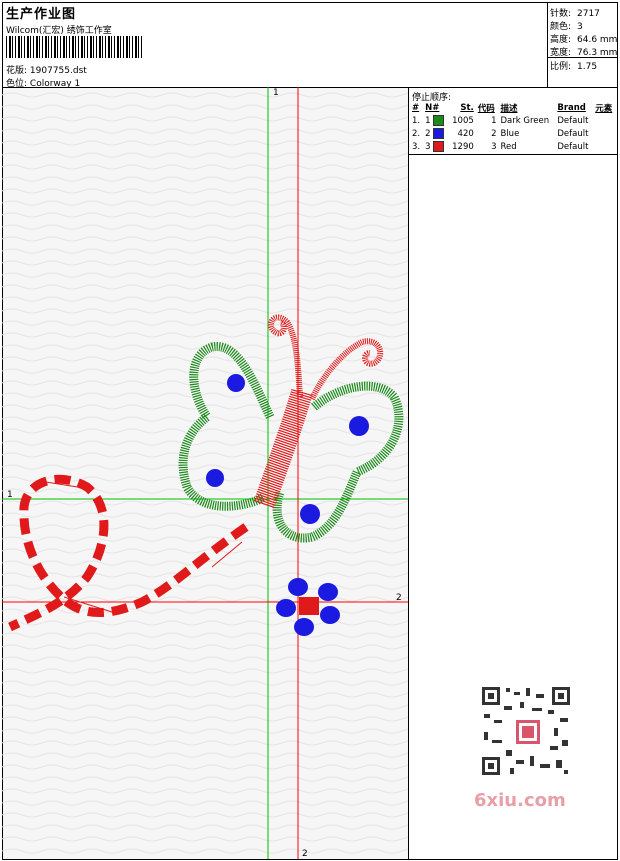  I want to click on qr-image, so click(526, 731).